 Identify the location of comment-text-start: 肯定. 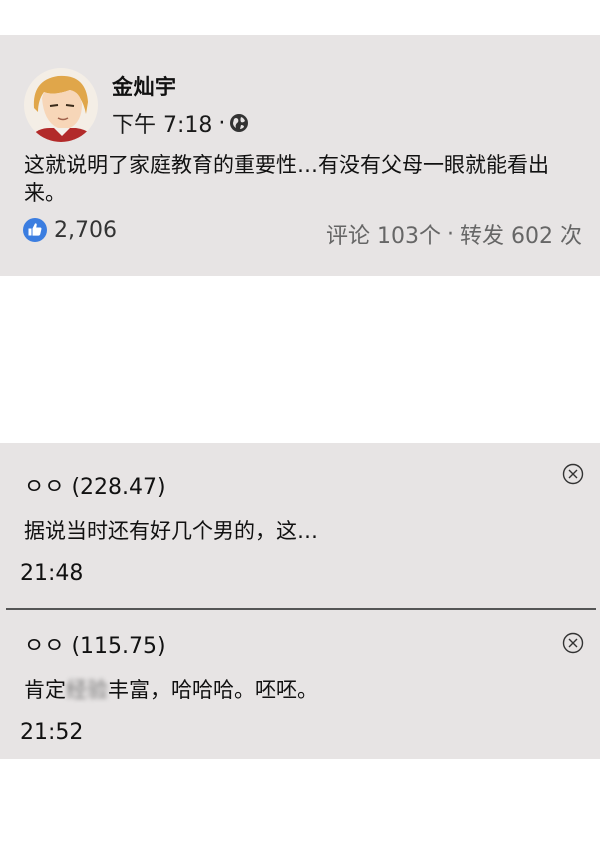
(45, 690).